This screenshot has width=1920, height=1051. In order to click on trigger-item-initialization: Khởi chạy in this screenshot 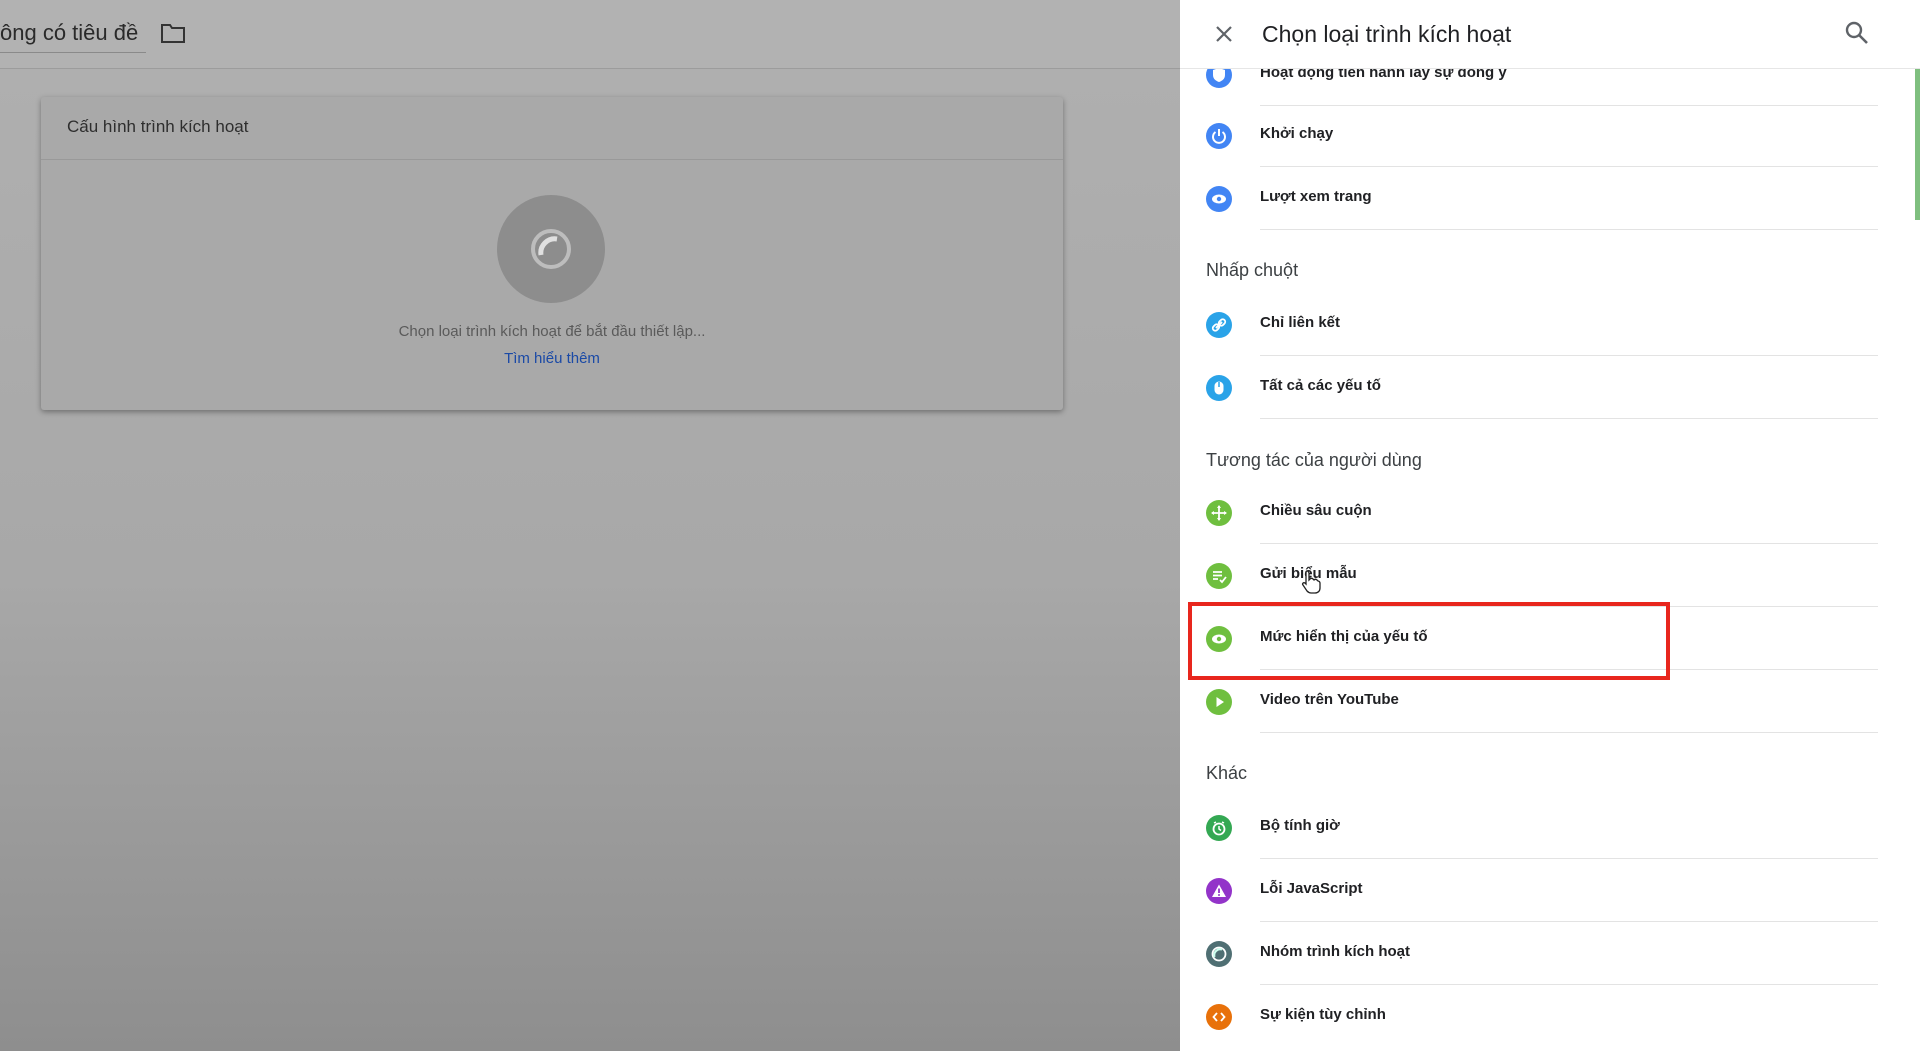, I will do `click(1542, 136)`.